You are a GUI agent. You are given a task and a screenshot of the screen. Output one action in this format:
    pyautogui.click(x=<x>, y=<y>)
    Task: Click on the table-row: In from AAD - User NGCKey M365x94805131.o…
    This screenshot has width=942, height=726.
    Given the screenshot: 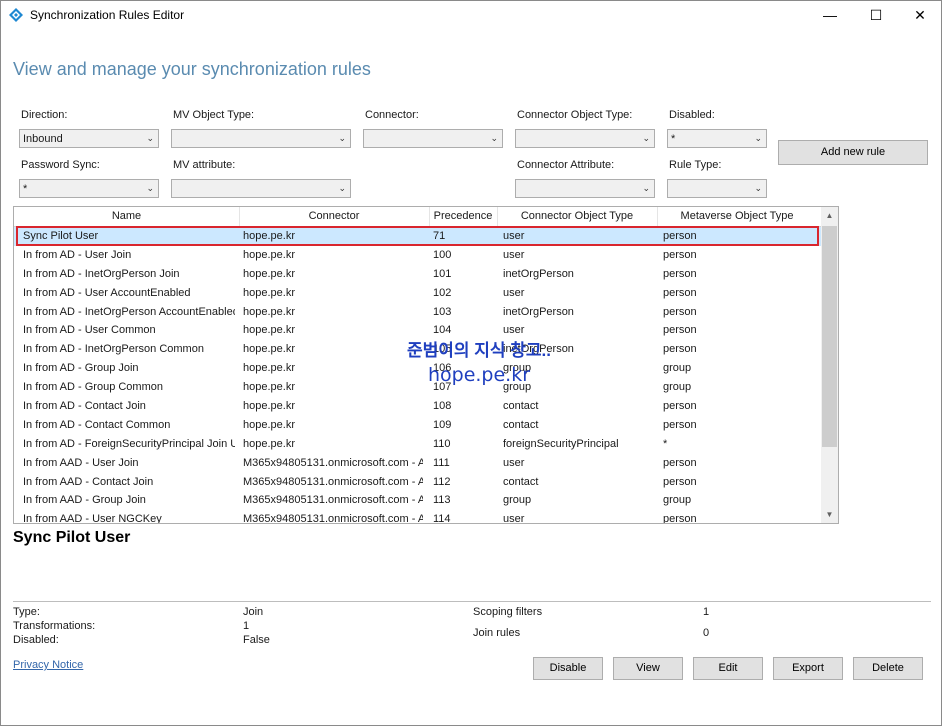 What is the action you would take?
    pyautogui.click(x=418, y=517)
    